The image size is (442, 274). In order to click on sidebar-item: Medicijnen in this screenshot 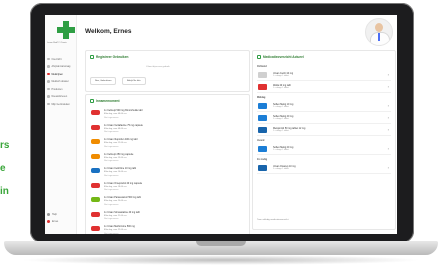, I will do `click(61, 74)`.